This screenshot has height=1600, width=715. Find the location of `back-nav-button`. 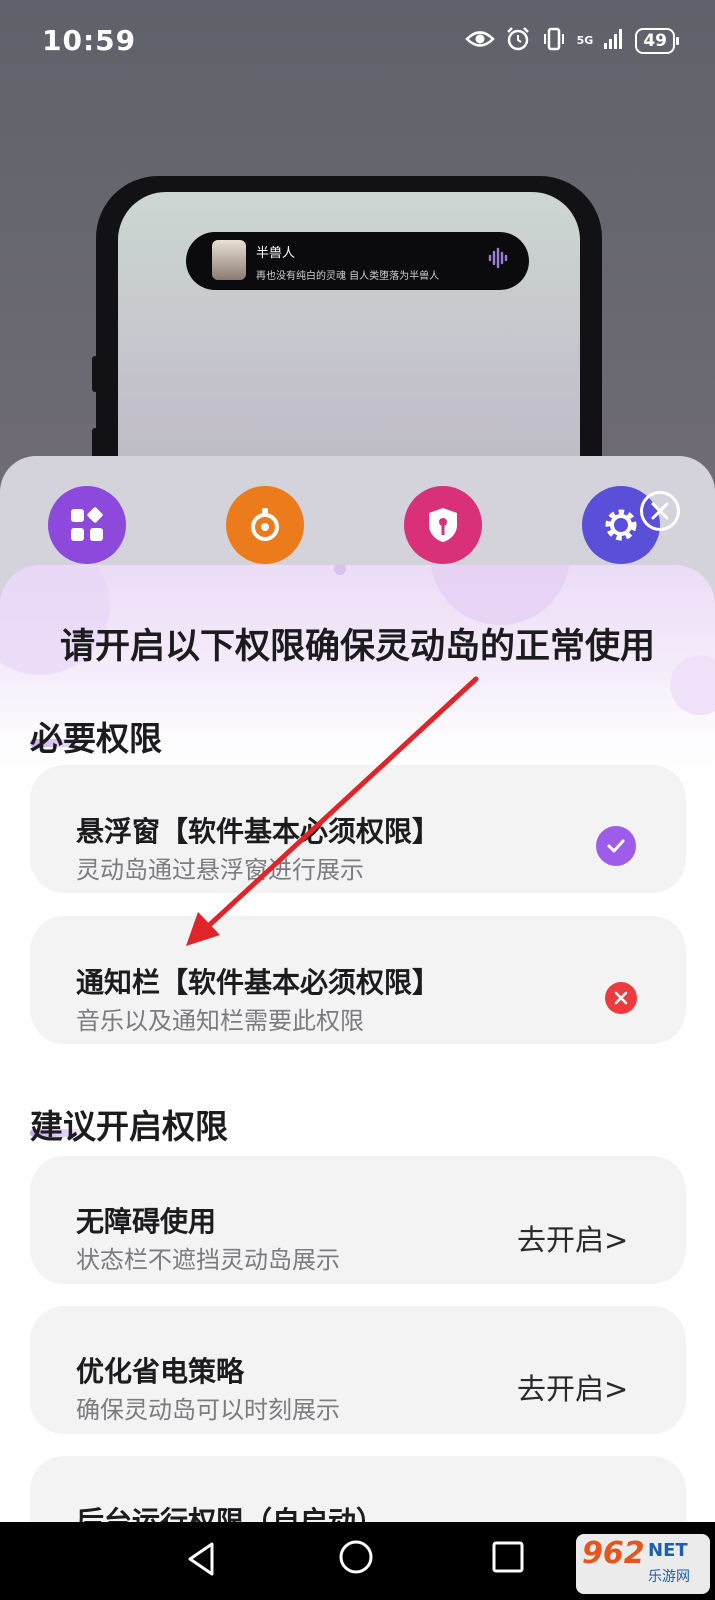

back-nav-button is located at coordinates (201, 1561).